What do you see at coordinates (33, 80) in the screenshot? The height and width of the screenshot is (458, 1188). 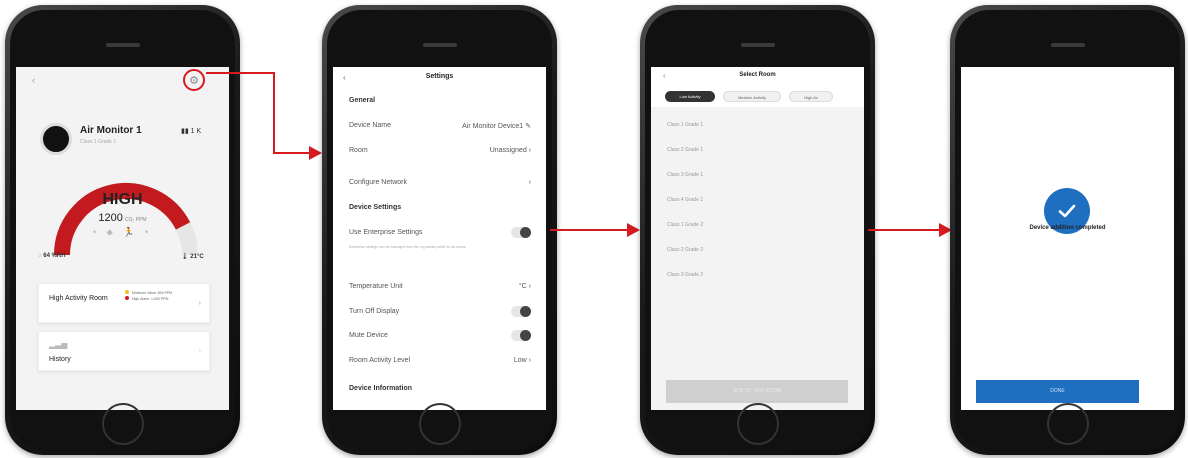 I see `back-icon: ‹` at bounding box center [33, 80].